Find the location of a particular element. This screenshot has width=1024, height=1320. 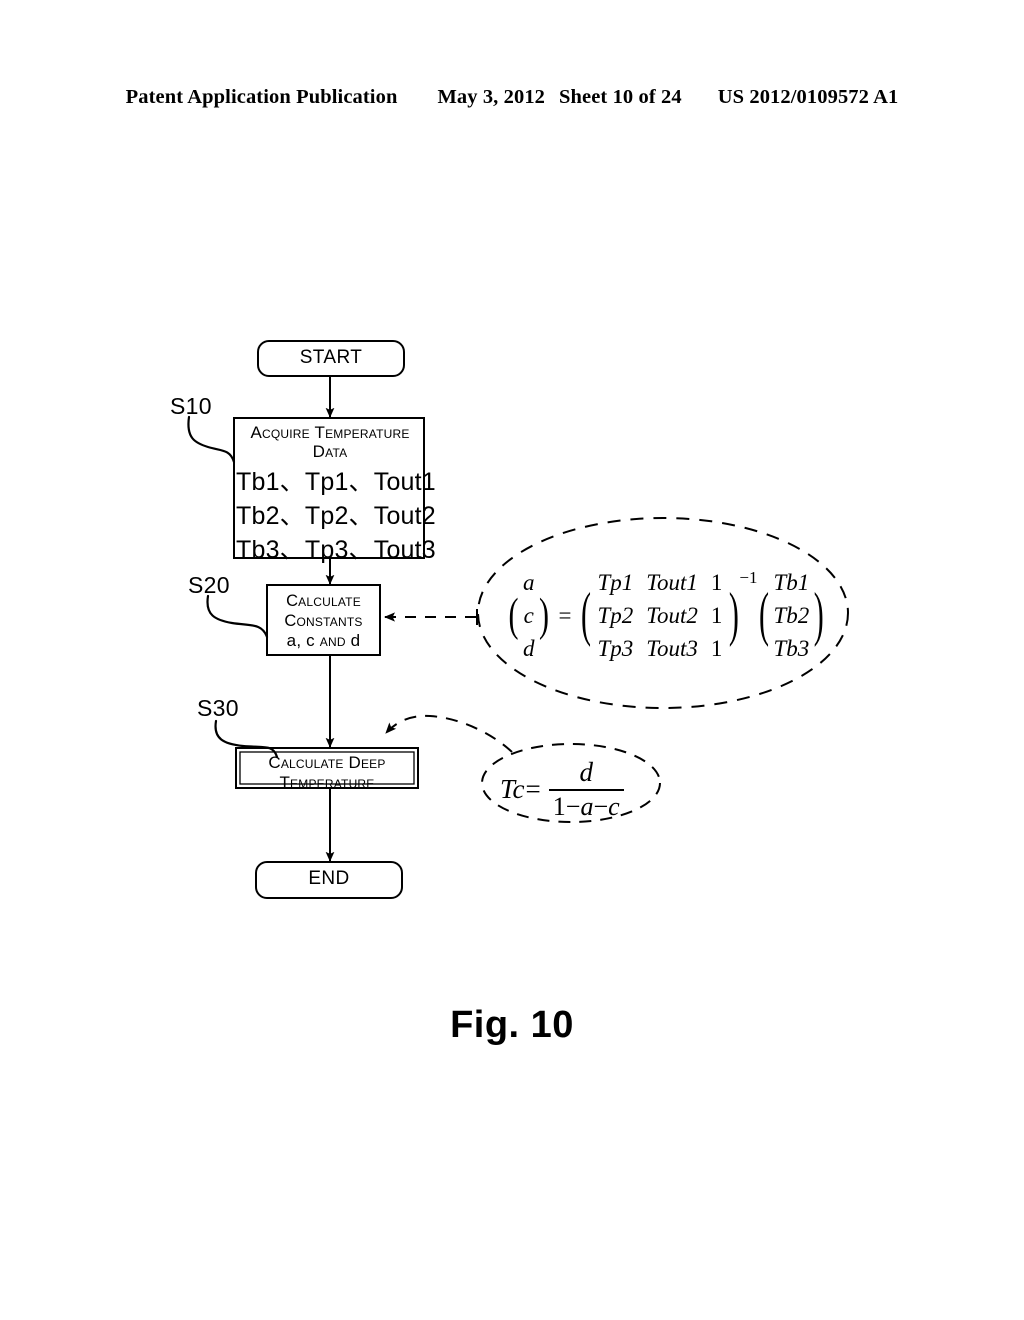

tc-equation-annotation: Tc = d 1−a−c is located at coordinates (562, 789).